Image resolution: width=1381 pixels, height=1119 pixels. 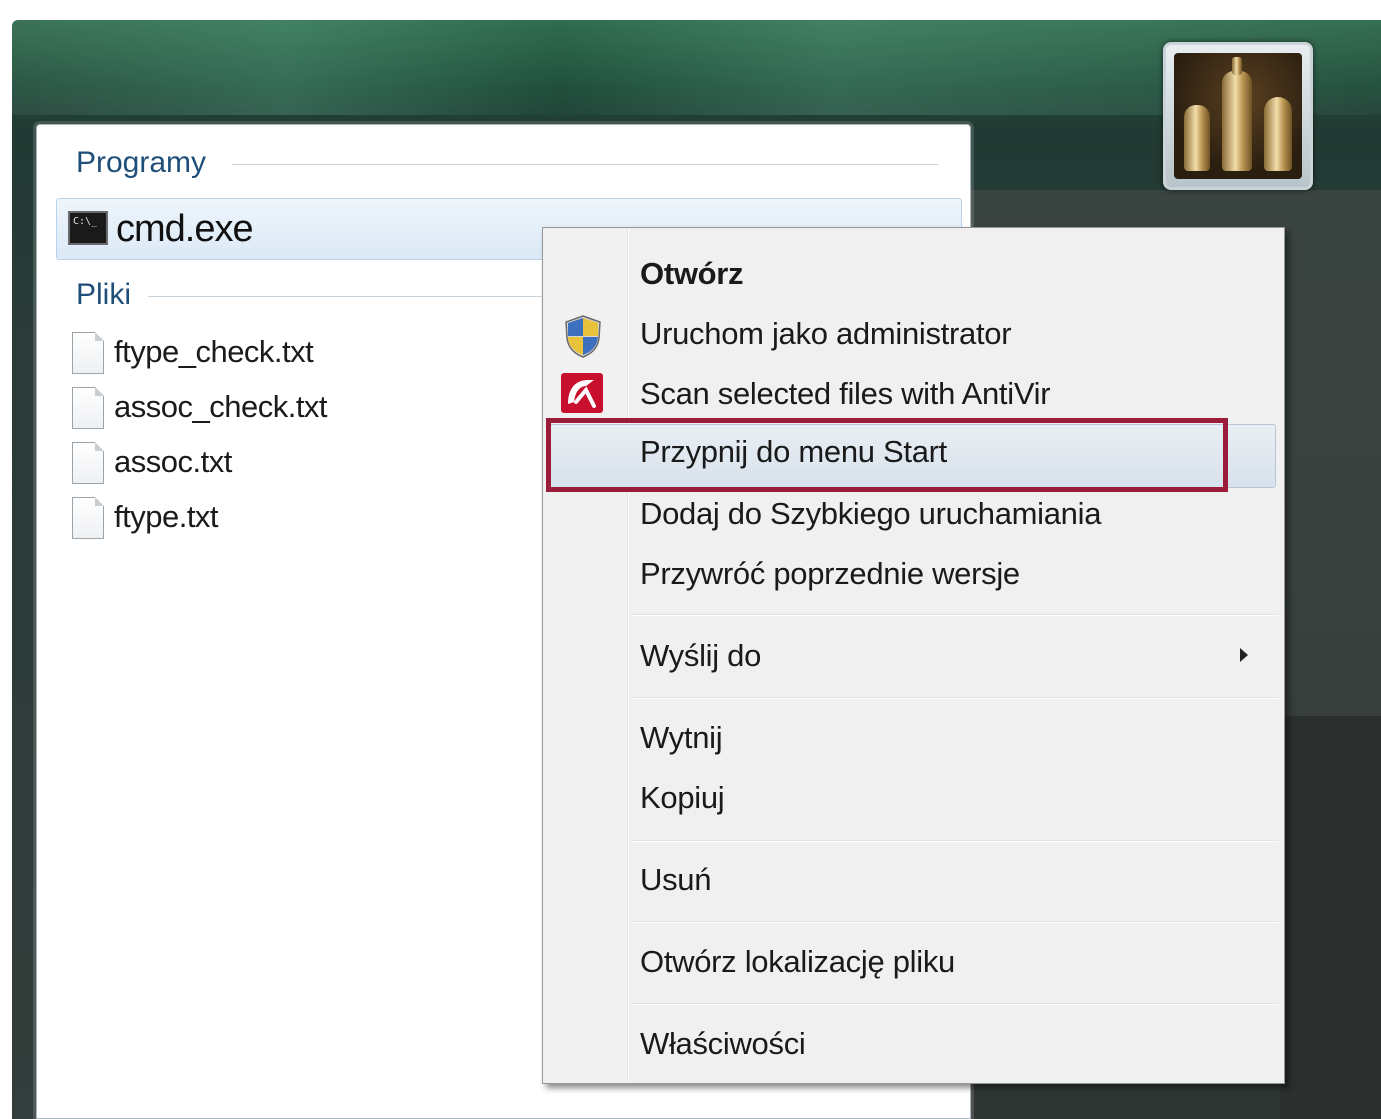 I want to click on start-menu-right-column-lower, so click(x=1330, y=917).